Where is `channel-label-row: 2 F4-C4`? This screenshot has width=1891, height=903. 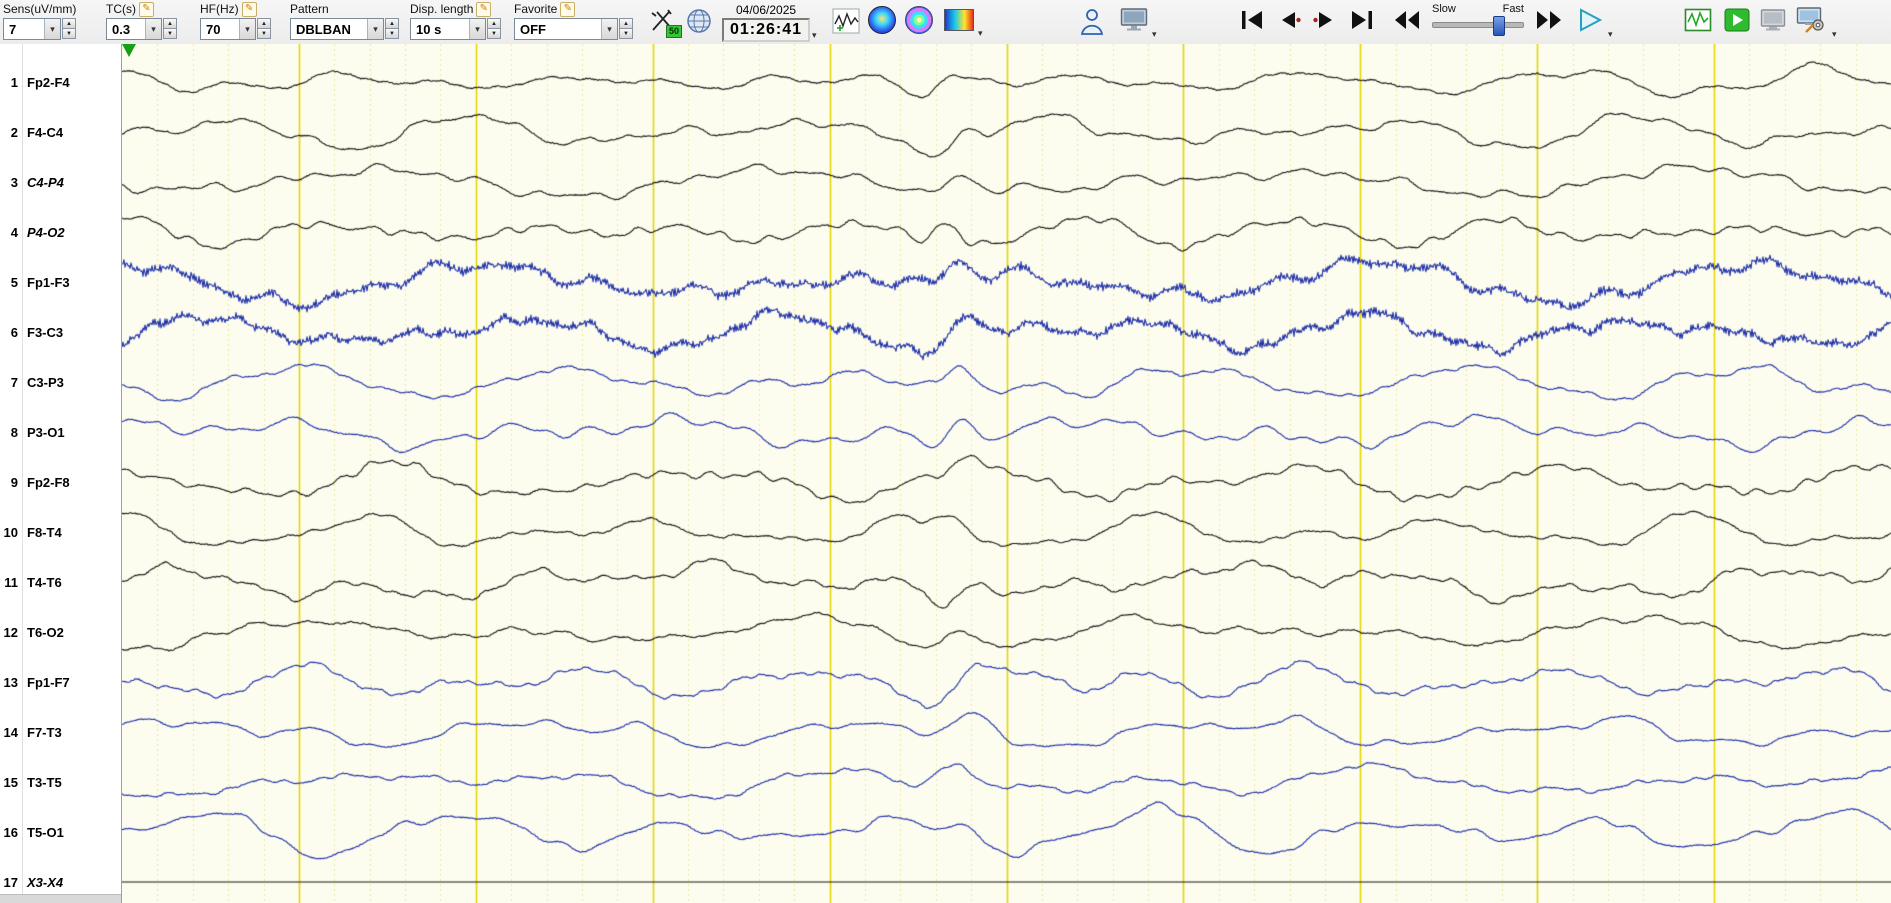 channel-label-row: 2 F4-C4 is located at coordinates (60, 132).